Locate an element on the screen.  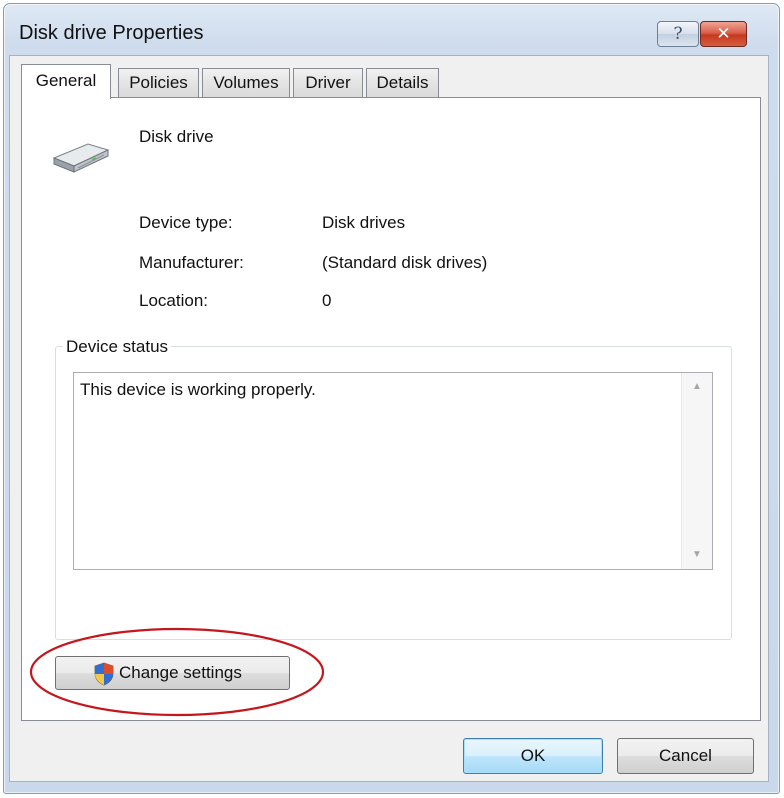
tab-volumes: Volumes is located at coordinates (246, 82).